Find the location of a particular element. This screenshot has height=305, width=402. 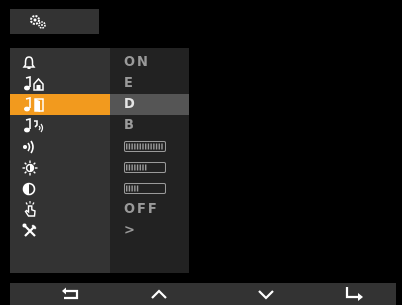

menu-row-value: D is located at coordinates (149, 104).